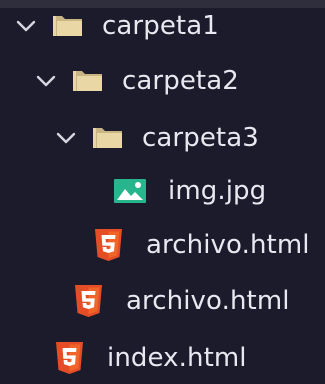  What do you see at coordinates (217, 191) in the screenshot?
I see `tree-item-label: img.jpg` at bounding box center [217, 191].